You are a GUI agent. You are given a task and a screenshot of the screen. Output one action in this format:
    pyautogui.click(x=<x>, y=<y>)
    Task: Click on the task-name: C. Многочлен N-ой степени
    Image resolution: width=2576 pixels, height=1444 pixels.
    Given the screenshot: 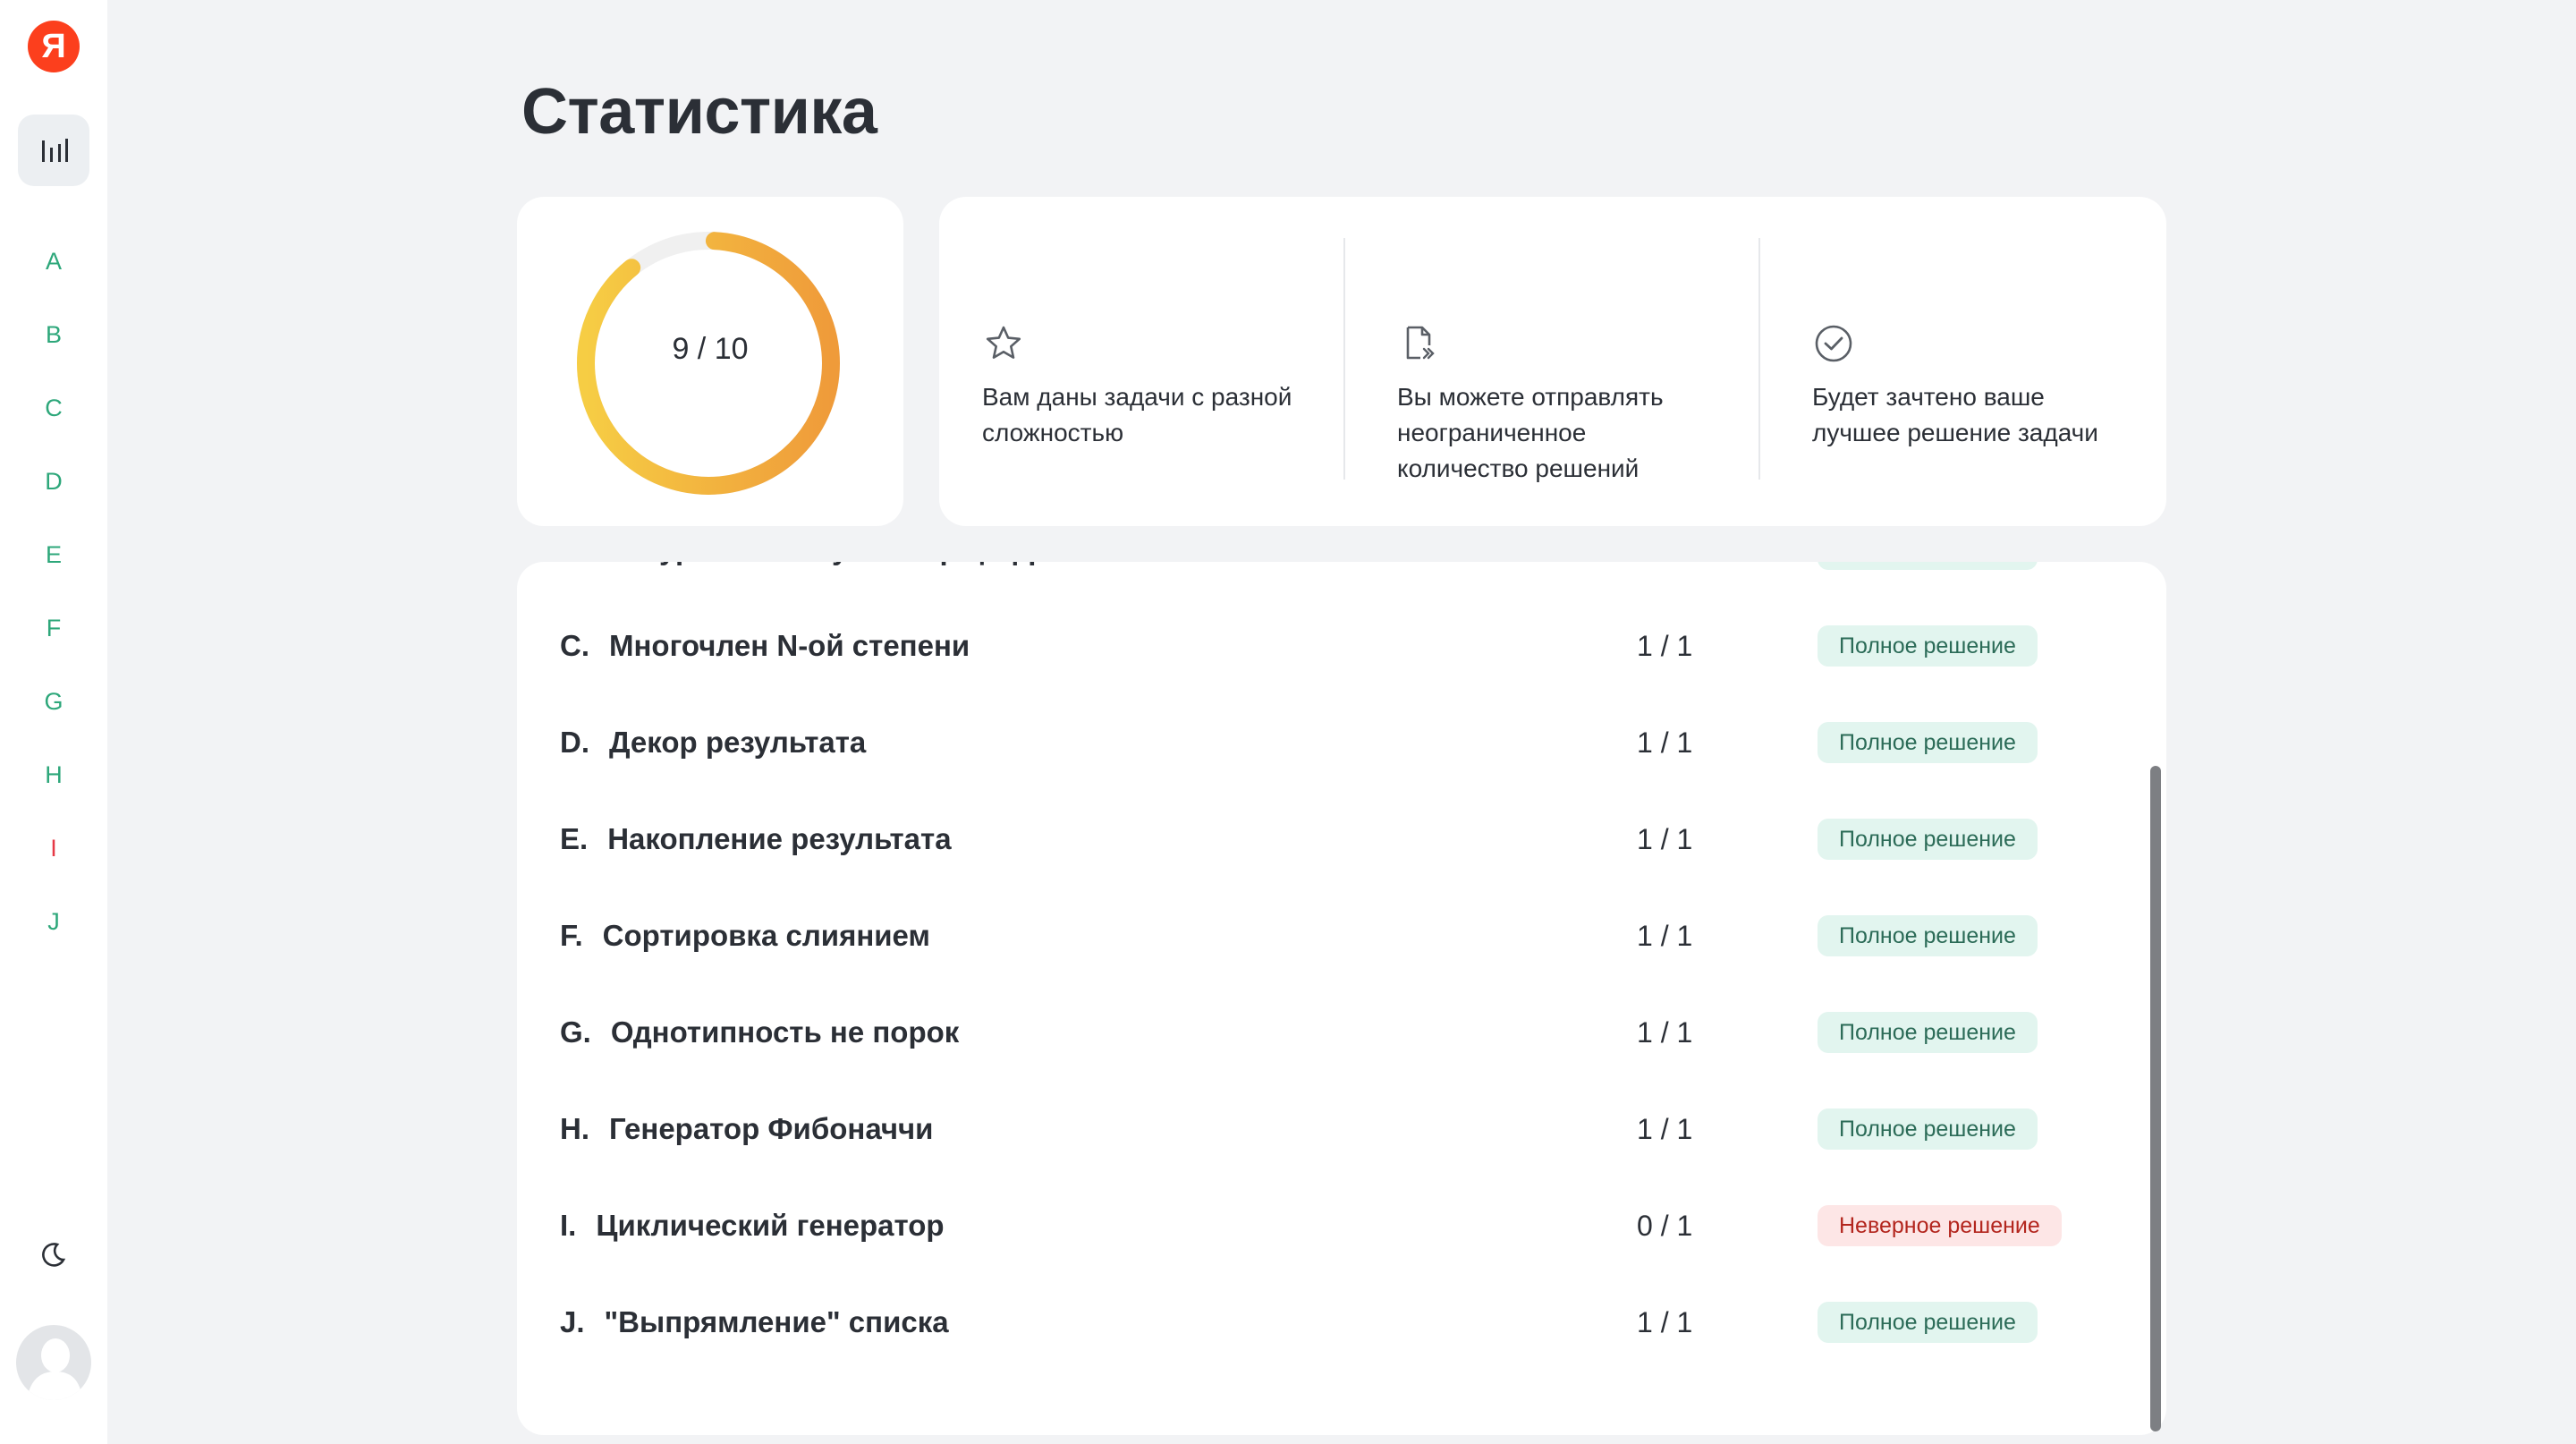 What is the action you would take?
    pyautogui.click(x=765, y=646)
    